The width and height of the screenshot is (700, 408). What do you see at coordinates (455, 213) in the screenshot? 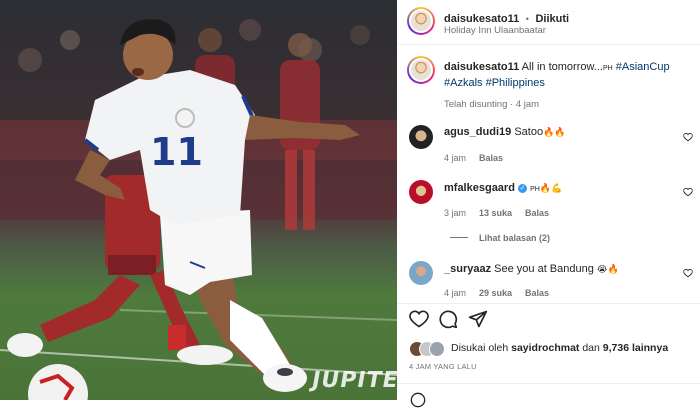
I see `comment-time: 3 jam` at bounding box center [455, 213].